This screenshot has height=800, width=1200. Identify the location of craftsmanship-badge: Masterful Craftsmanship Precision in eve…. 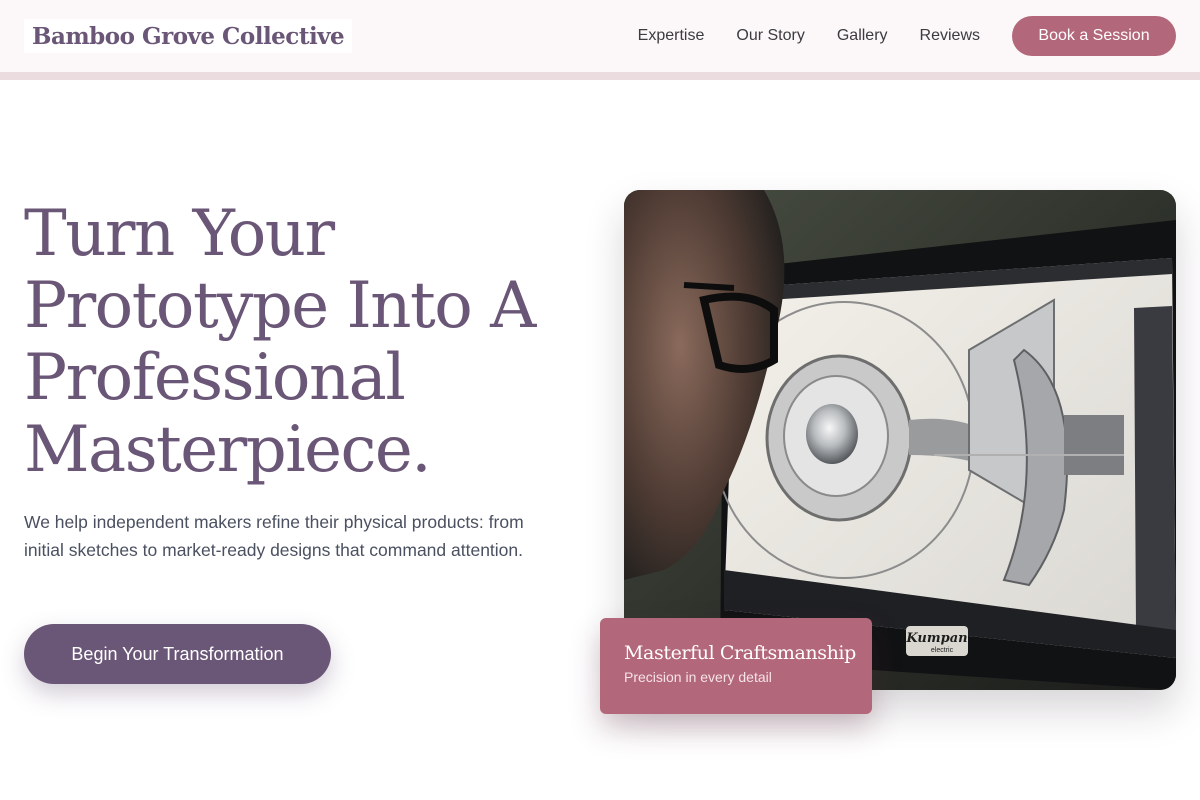
(736, 666).